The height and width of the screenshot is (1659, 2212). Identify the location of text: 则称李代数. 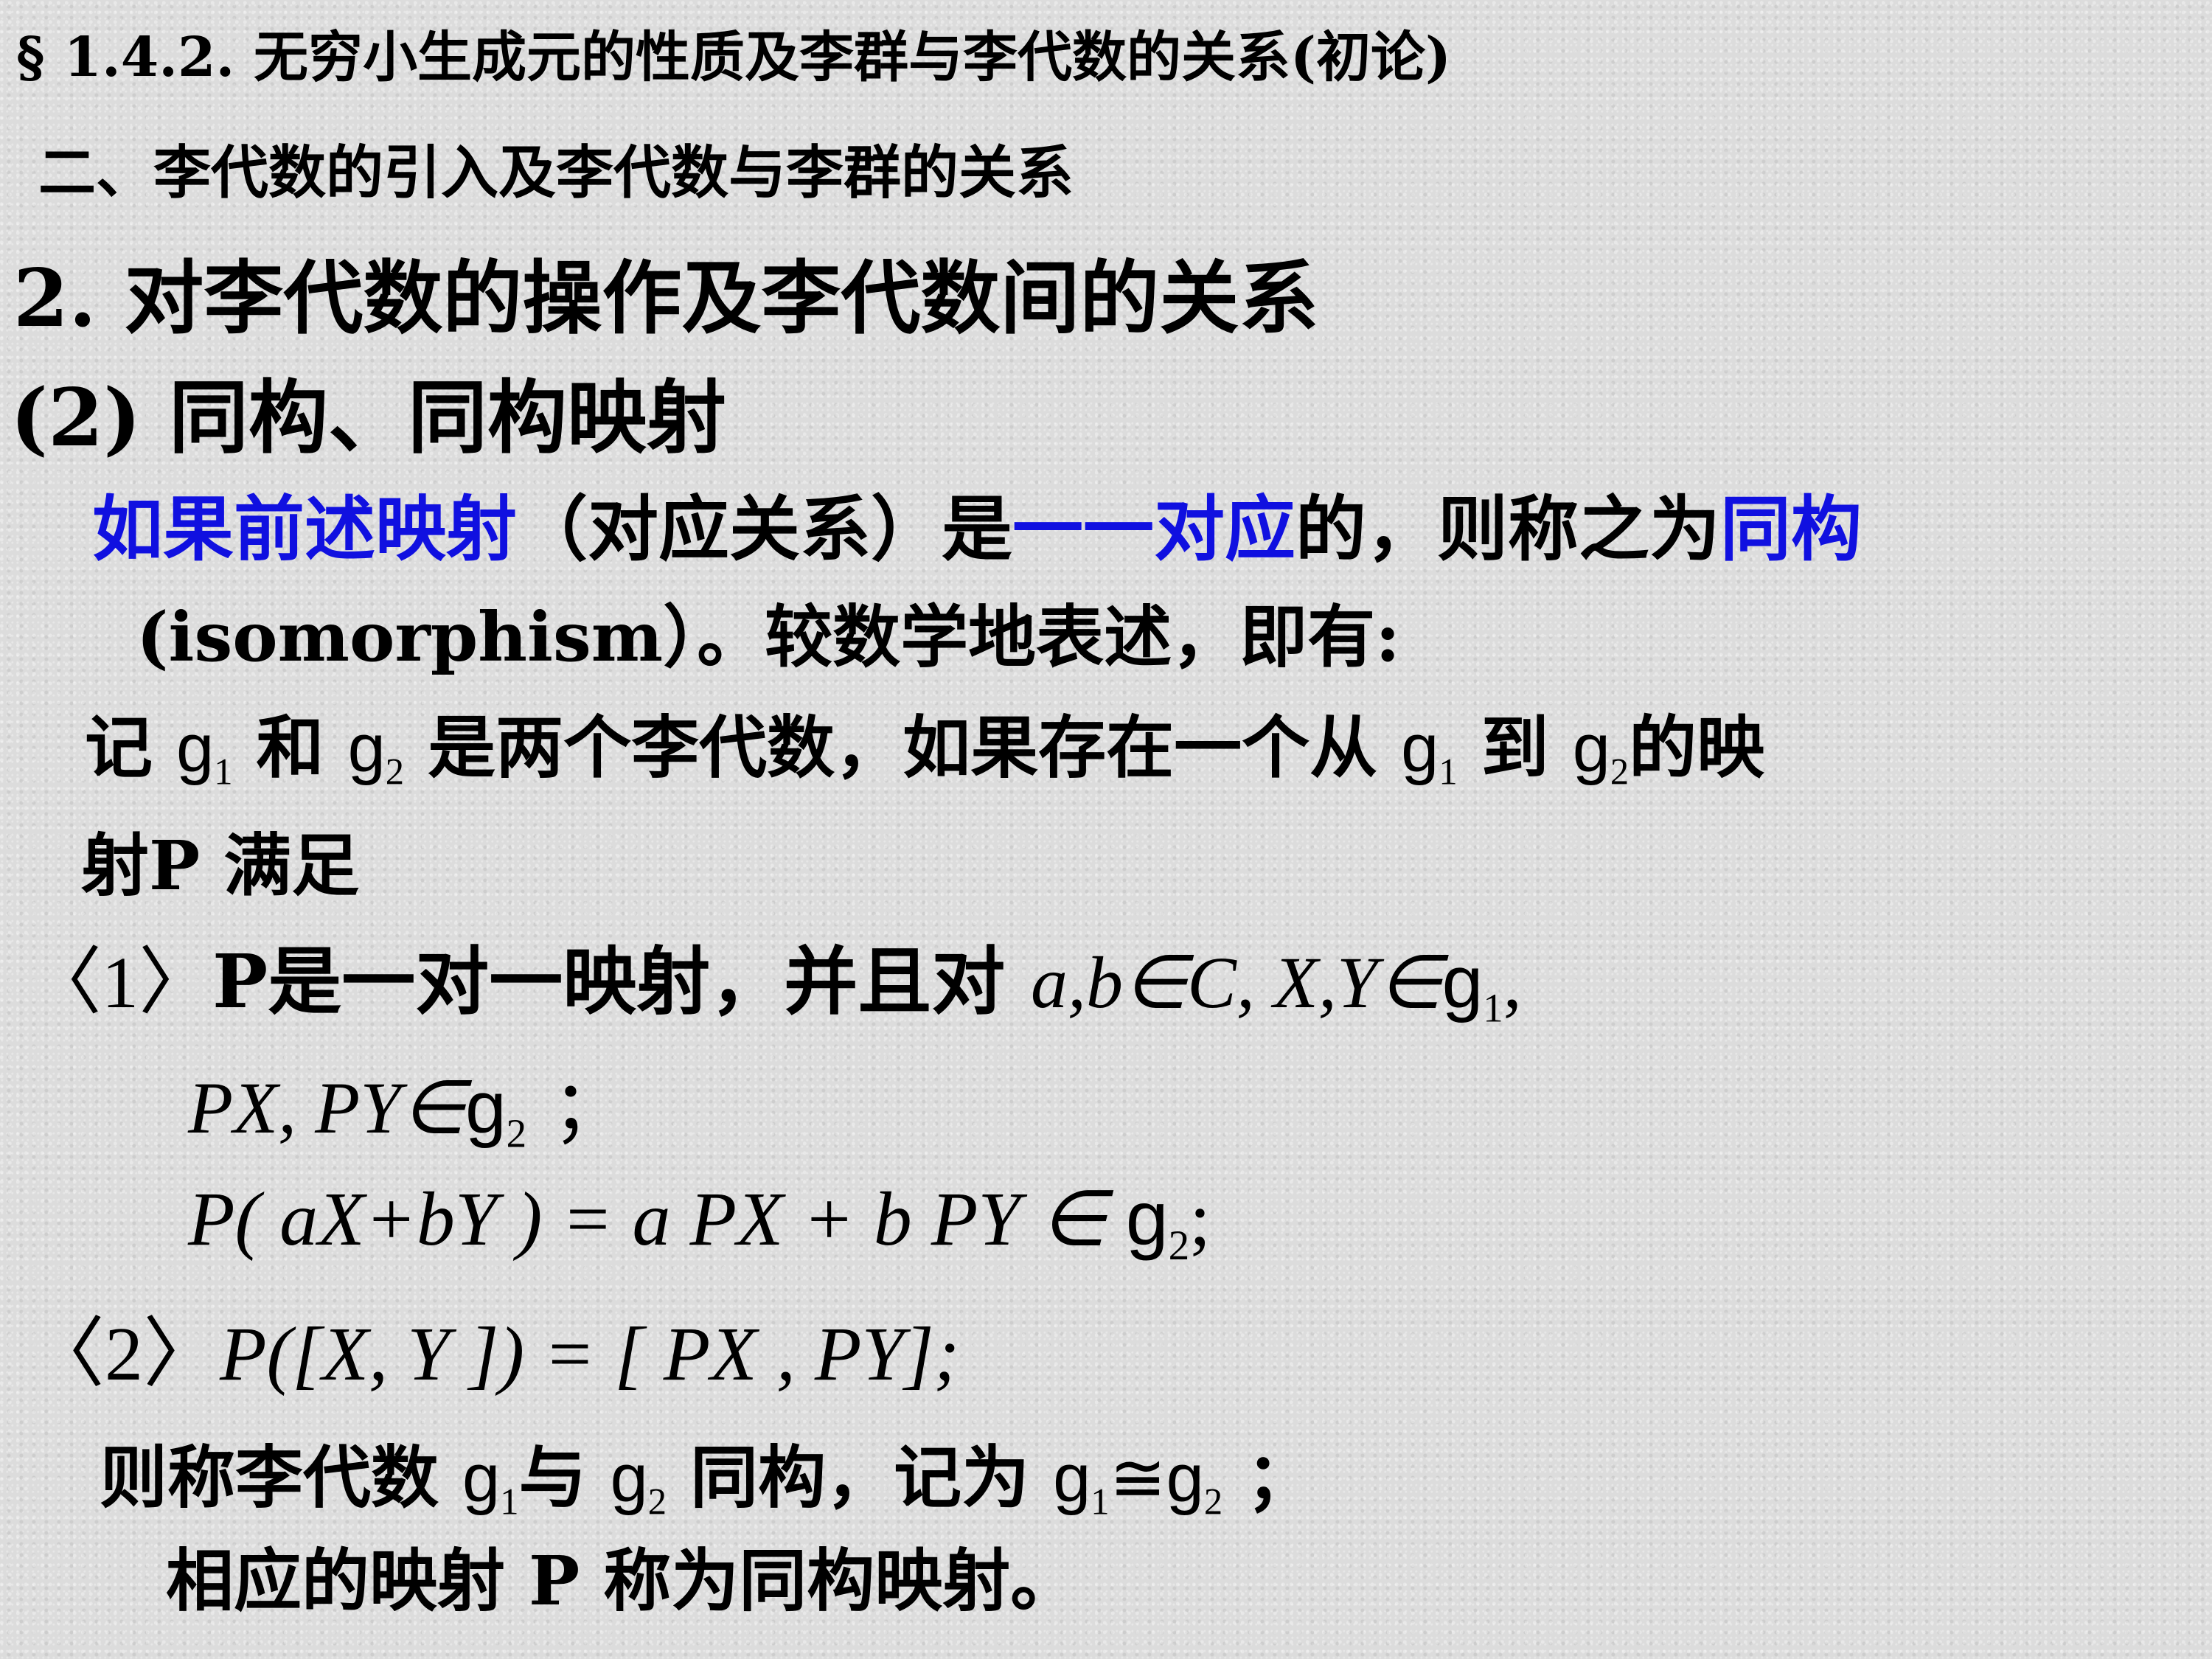
(269, 1477).